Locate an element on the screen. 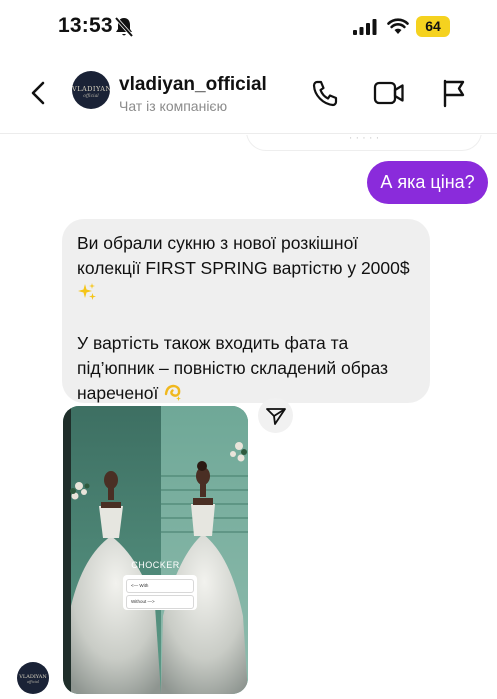  flag-icon is located at coordinates (454, 93).